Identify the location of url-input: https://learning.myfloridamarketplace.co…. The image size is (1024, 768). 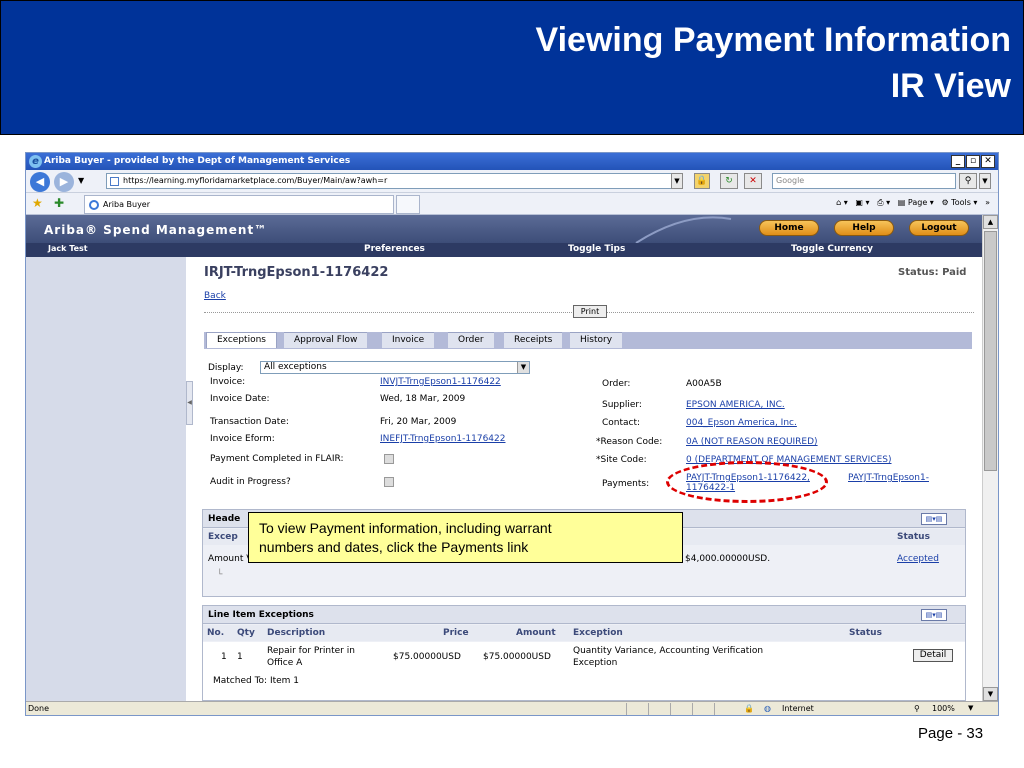
(393, 181).